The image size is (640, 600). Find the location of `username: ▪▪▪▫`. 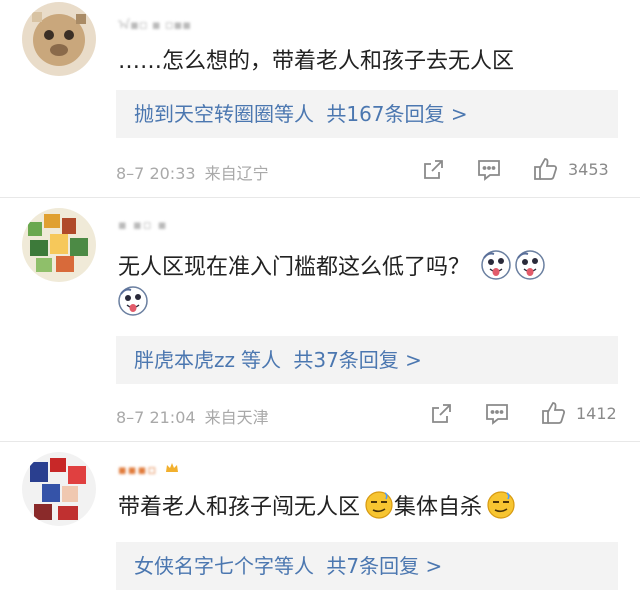

username: ▪▪▪▫ is located at coordinates (149, 469).